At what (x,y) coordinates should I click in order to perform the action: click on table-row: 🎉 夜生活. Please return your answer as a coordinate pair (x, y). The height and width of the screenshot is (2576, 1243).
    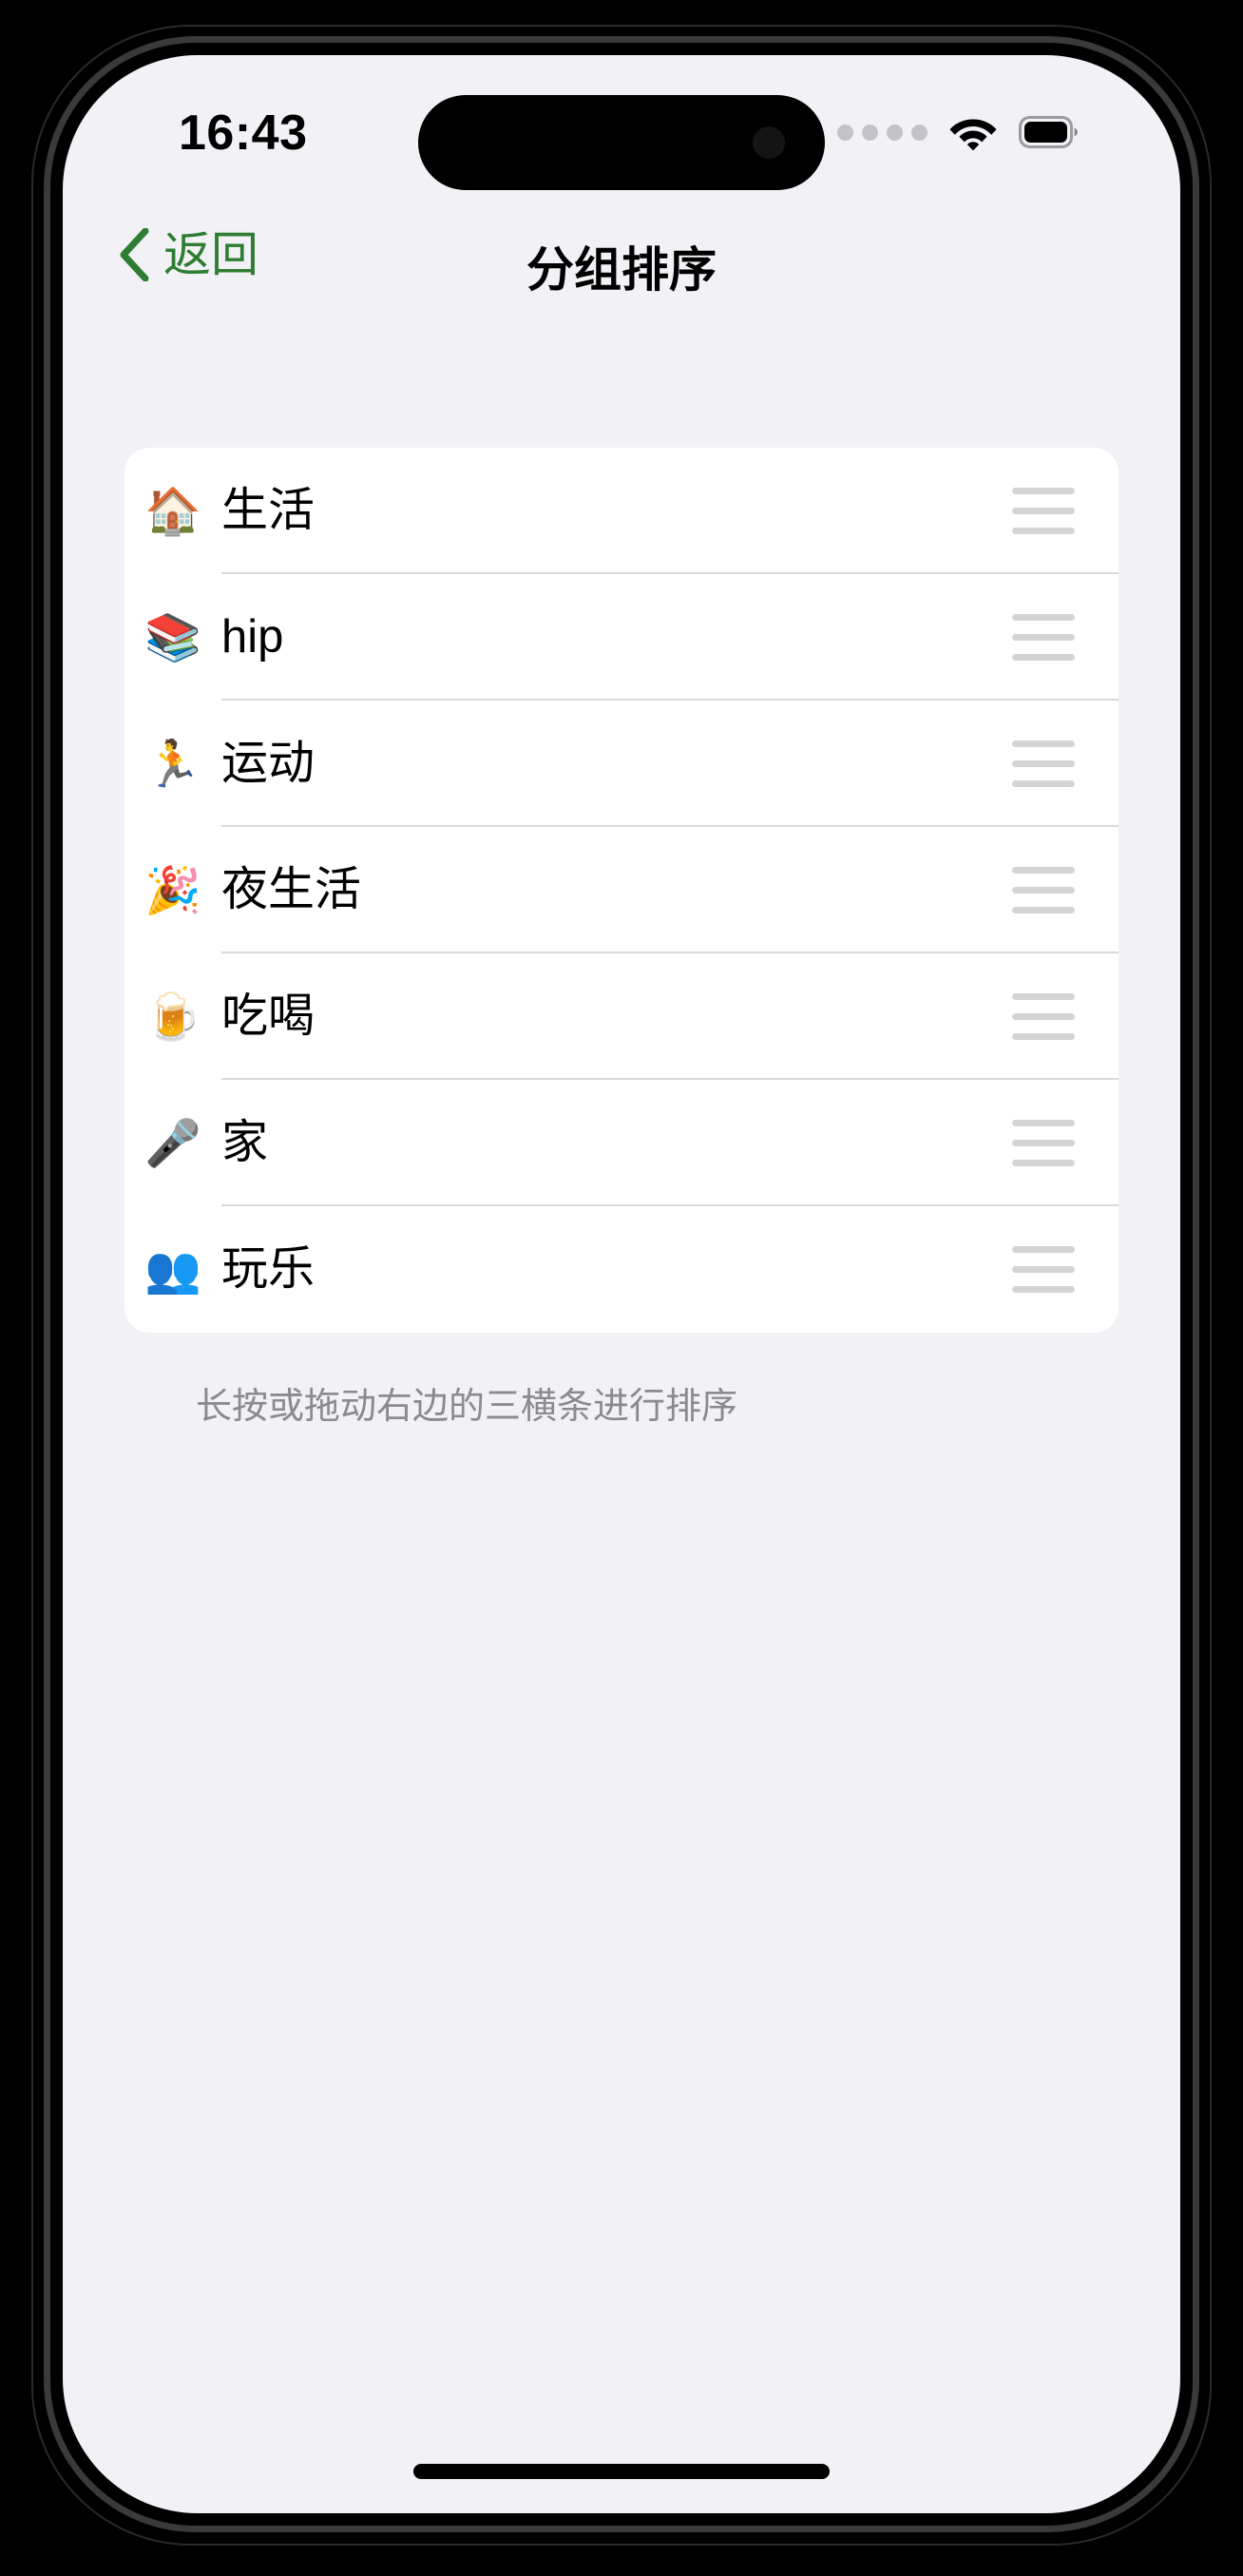
    Looking at the image, I should click on (621, 890).